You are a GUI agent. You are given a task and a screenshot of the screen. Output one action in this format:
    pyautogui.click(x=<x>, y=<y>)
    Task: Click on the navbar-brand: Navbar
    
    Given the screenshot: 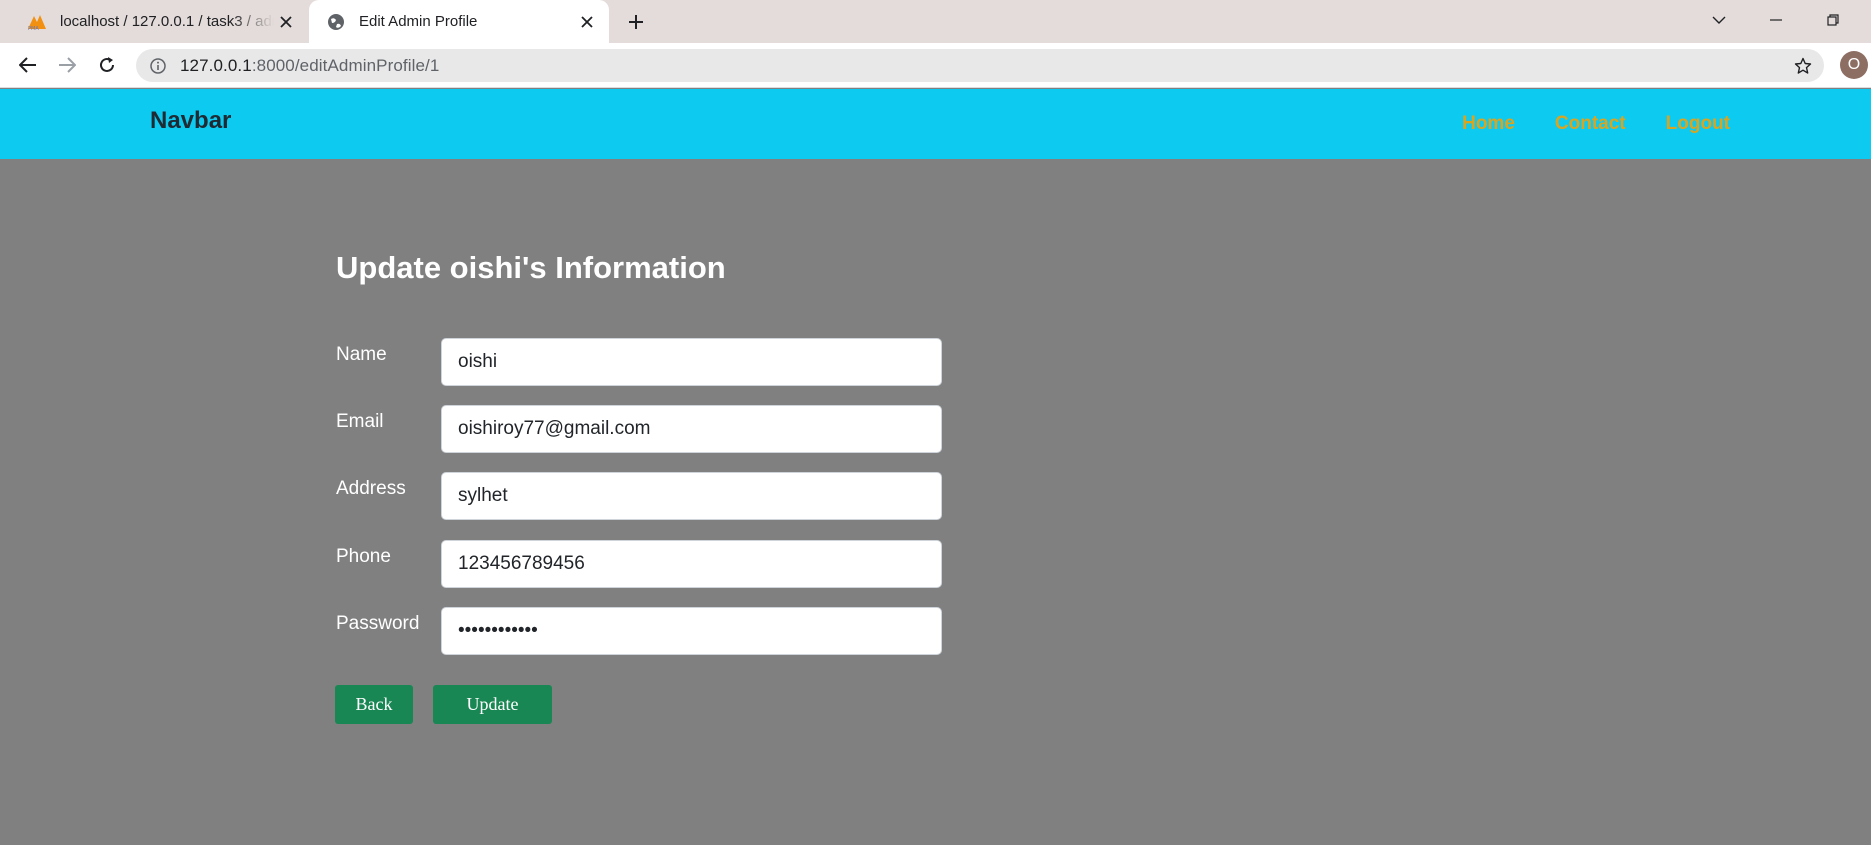 What is the action you would take?
    pyautogui.click(x=190, y=121)
    